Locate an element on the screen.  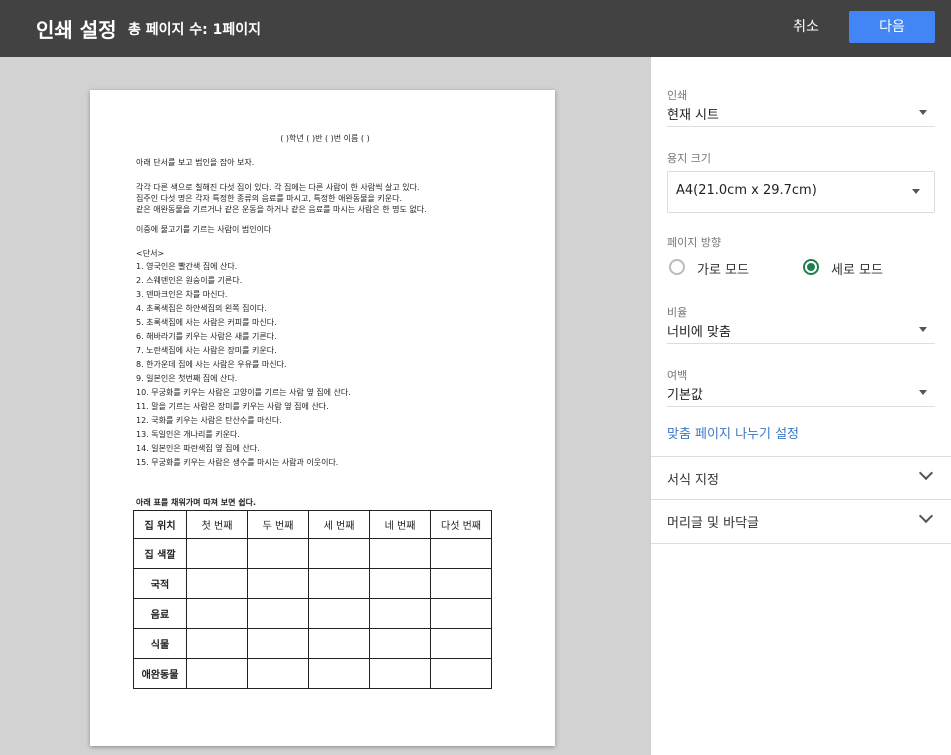
formatting-section: 서식 지정 is located at coordinates (801, 478).